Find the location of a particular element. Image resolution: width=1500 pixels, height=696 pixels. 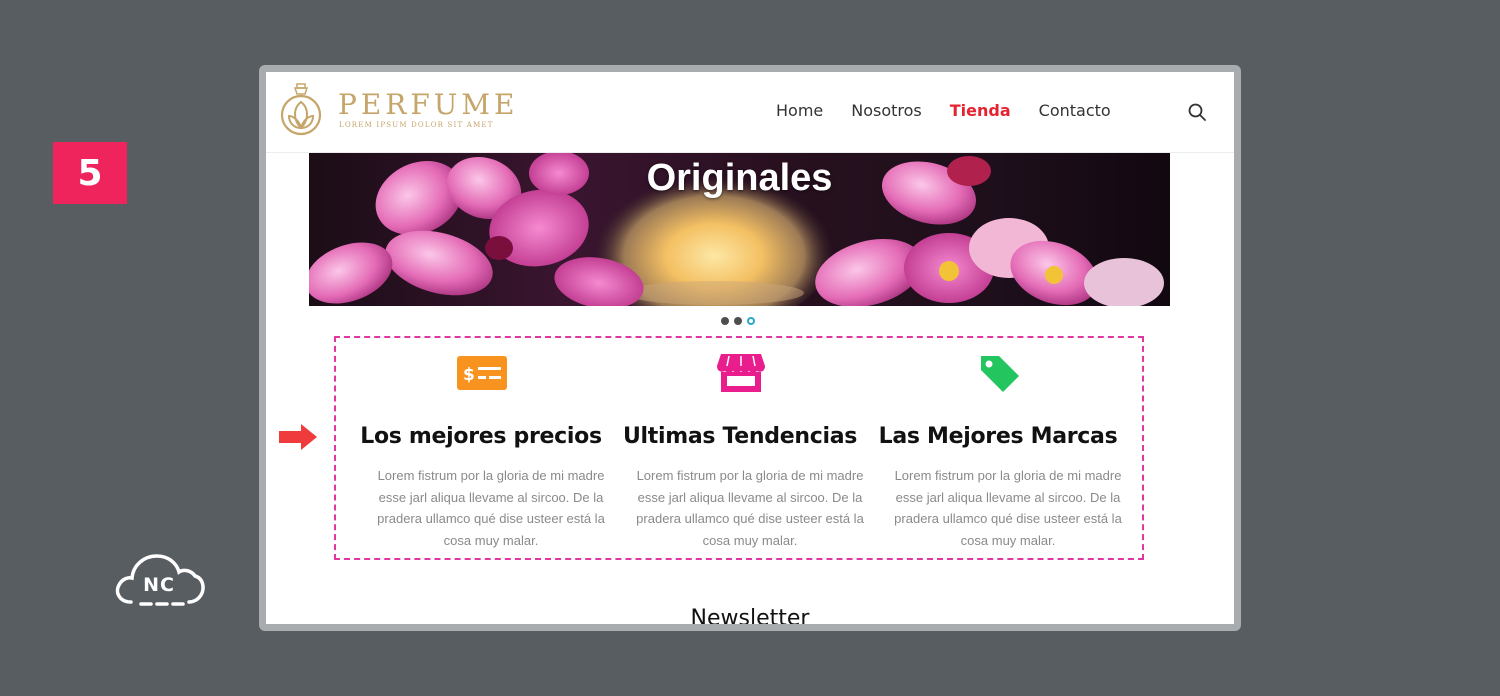

nav-item-contacto: Contacto is located at coordinates (1075, 110).